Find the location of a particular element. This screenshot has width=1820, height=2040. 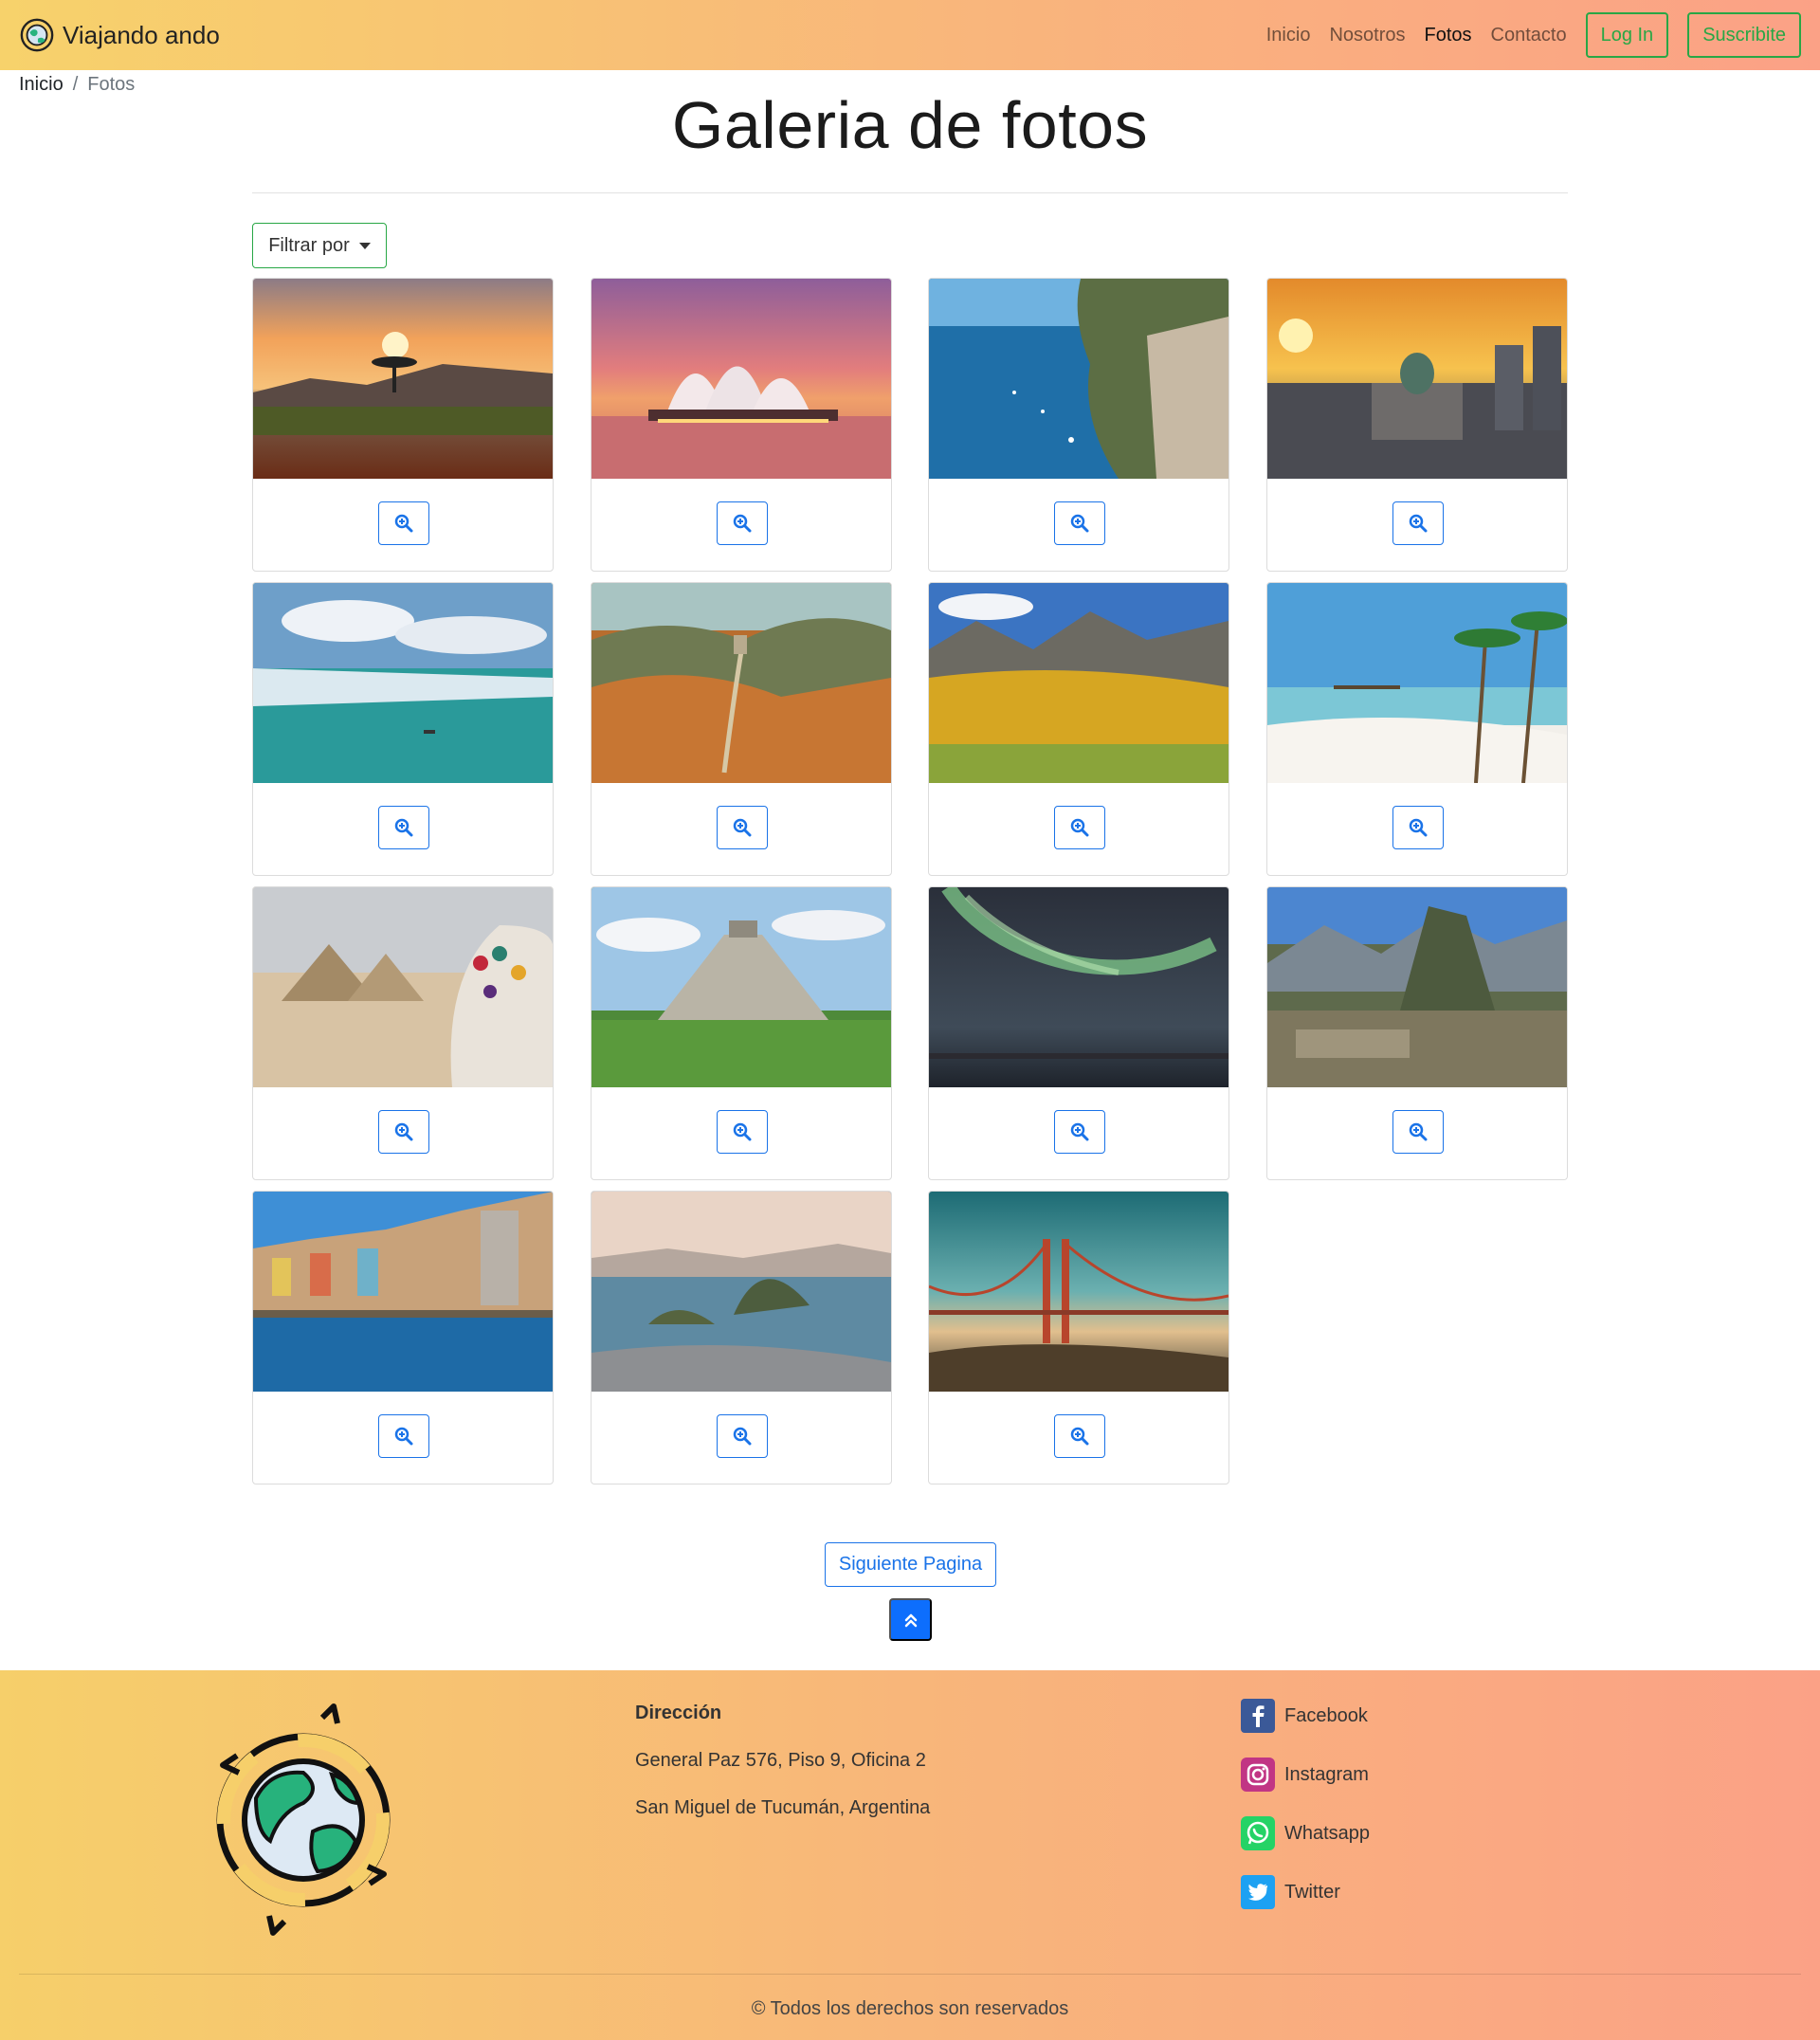

globe-logo-icon is located at coordinates (37, 35).